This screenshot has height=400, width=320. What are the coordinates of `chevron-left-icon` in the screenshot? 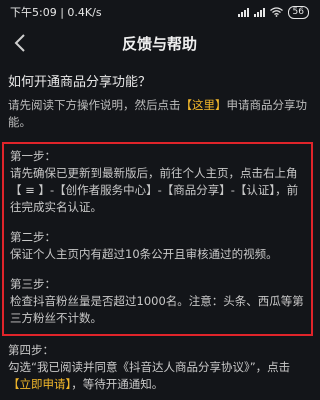 It's located at (19, 43).